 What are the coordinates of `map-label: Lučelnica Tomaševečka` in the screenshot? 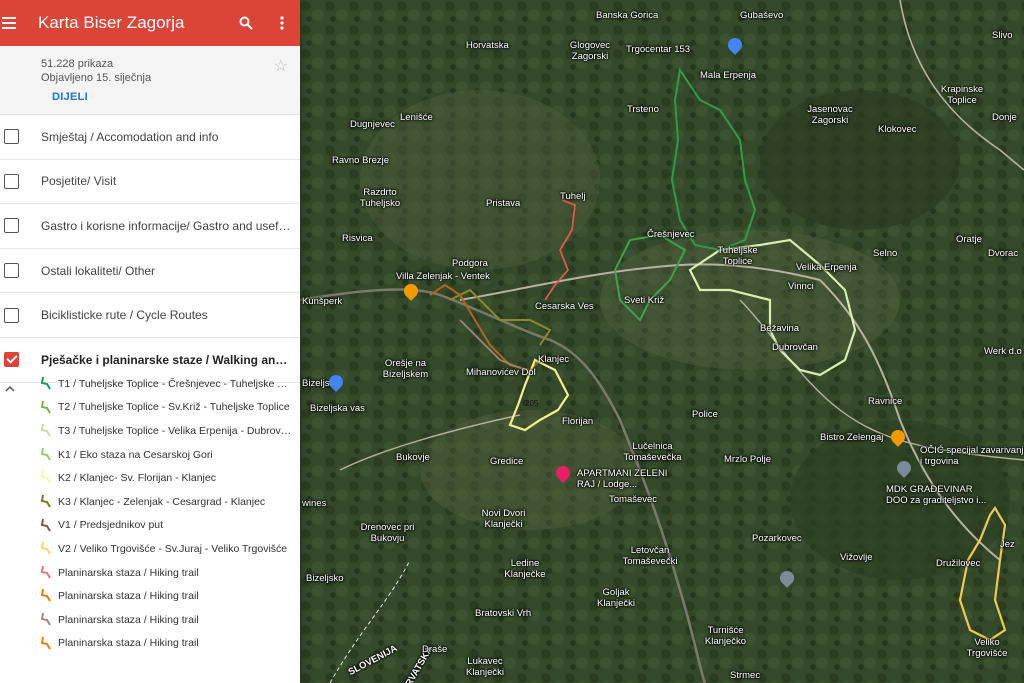 It's located at (652, 452).